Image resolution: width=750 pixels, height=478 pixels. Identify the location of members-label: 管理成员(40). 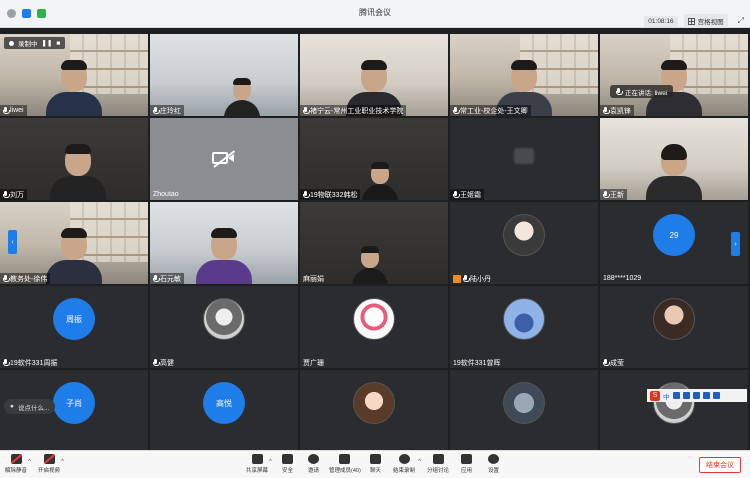
(345, 471).